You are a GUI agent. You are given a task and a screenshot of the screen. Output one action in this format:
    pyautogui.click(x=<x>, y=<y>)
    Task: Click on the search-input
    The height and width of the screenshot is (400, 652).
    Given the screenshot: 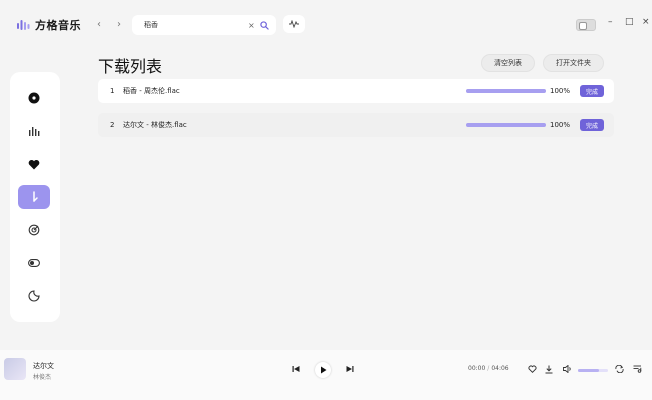 What is the action you would take?
    pyautogui.click(x=194, y=25)
    